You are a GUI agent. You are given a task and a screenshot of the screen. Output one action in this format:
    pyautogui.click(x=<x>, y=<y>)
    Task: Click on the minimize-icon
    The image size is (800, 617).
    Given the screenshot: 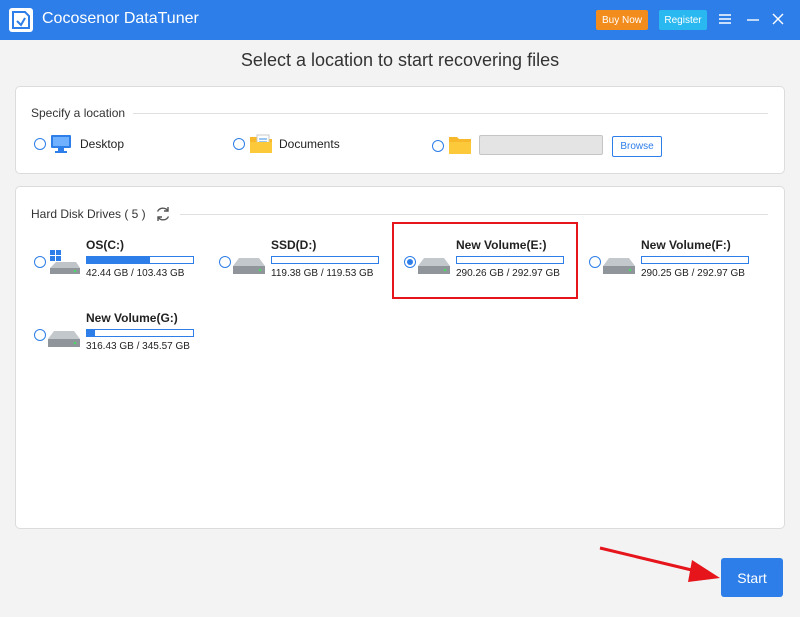 What is the action you would take?
    pyautogui.click(x=753, y=19)
    